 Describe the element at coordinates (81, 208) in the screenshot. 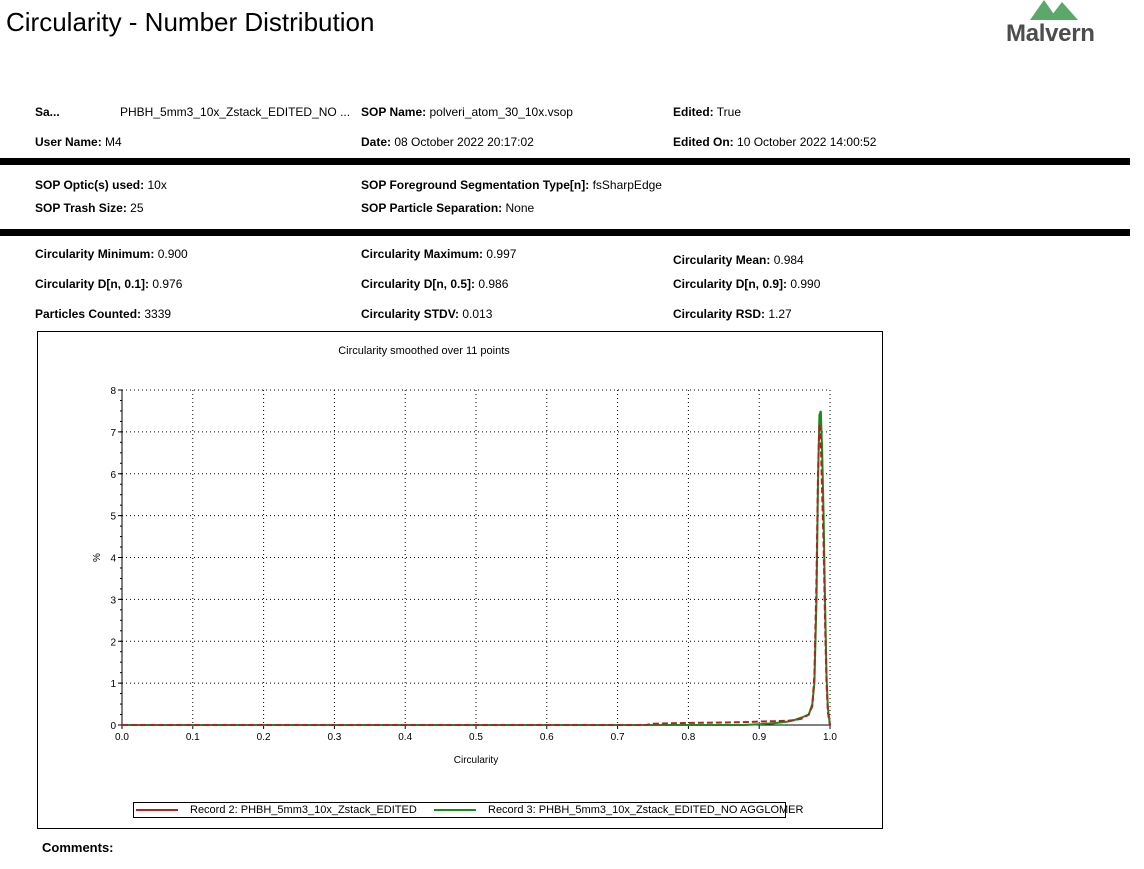

I see `field-label: SOP Trash Size:` at that location.